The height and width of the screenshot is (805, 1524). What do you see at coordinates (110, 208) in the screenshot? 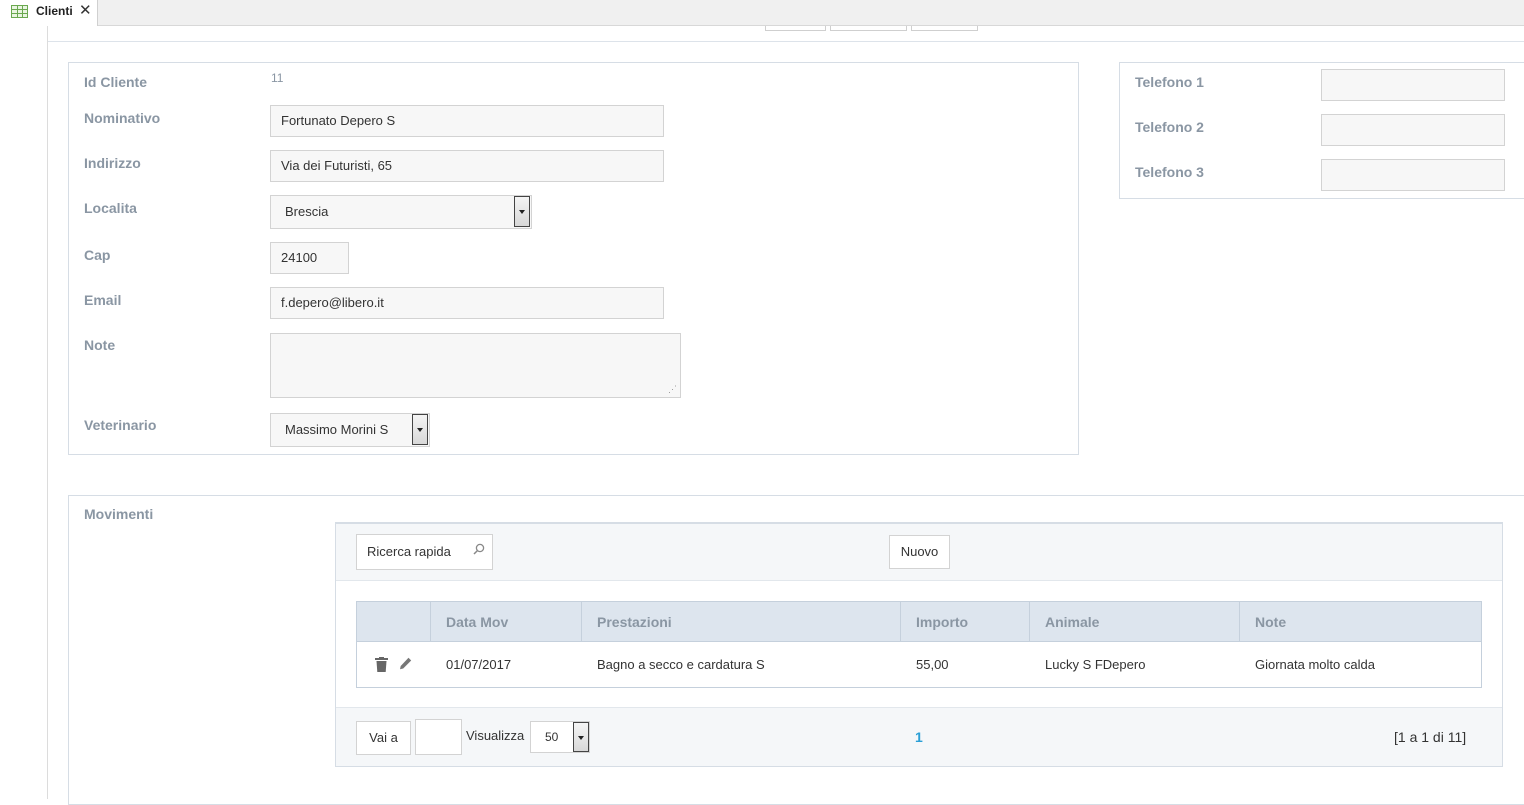
I see `localita-label: Localita` at bounding box center [110, 208].